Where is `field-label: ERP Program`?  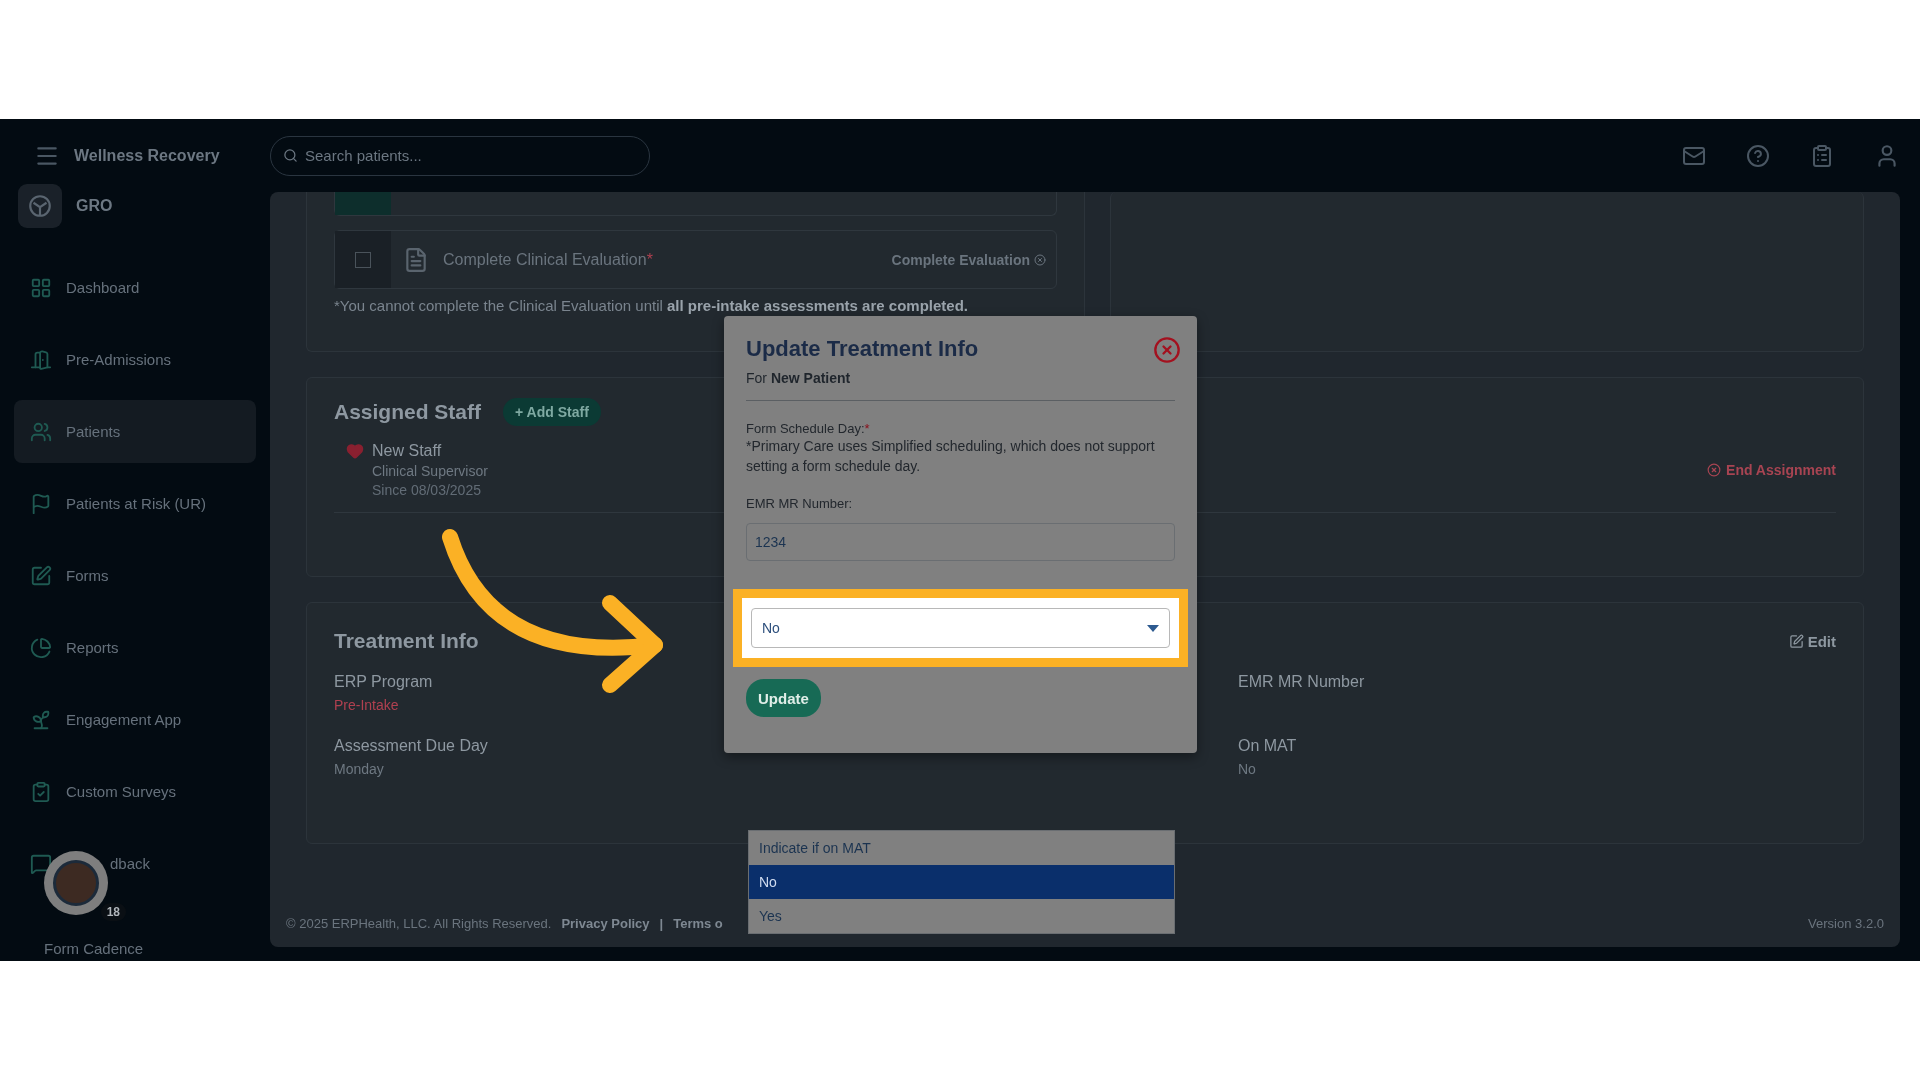 field-label: ERP Program is located at coordinates (383, 682).